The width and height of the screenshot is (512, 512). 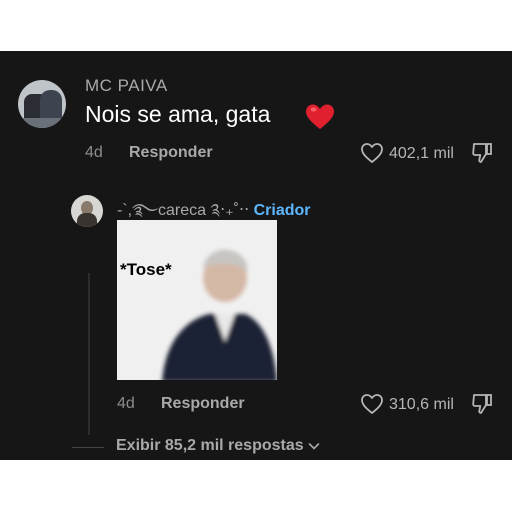 What do you see at coordinates (126, 86) in the screenshot?
I see `commenter-username: MC PAIVA` at bounding box center [126, 86].